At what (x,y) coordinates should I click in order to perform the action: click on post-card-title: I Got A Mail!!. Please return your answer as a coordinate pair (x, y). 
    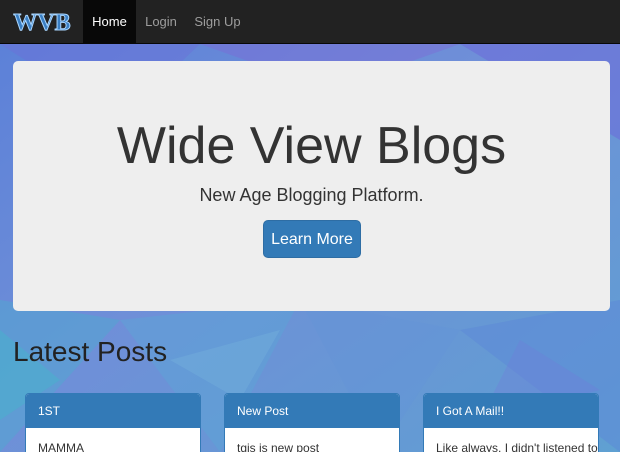
    Looking at the image, I should click on (511, 411).